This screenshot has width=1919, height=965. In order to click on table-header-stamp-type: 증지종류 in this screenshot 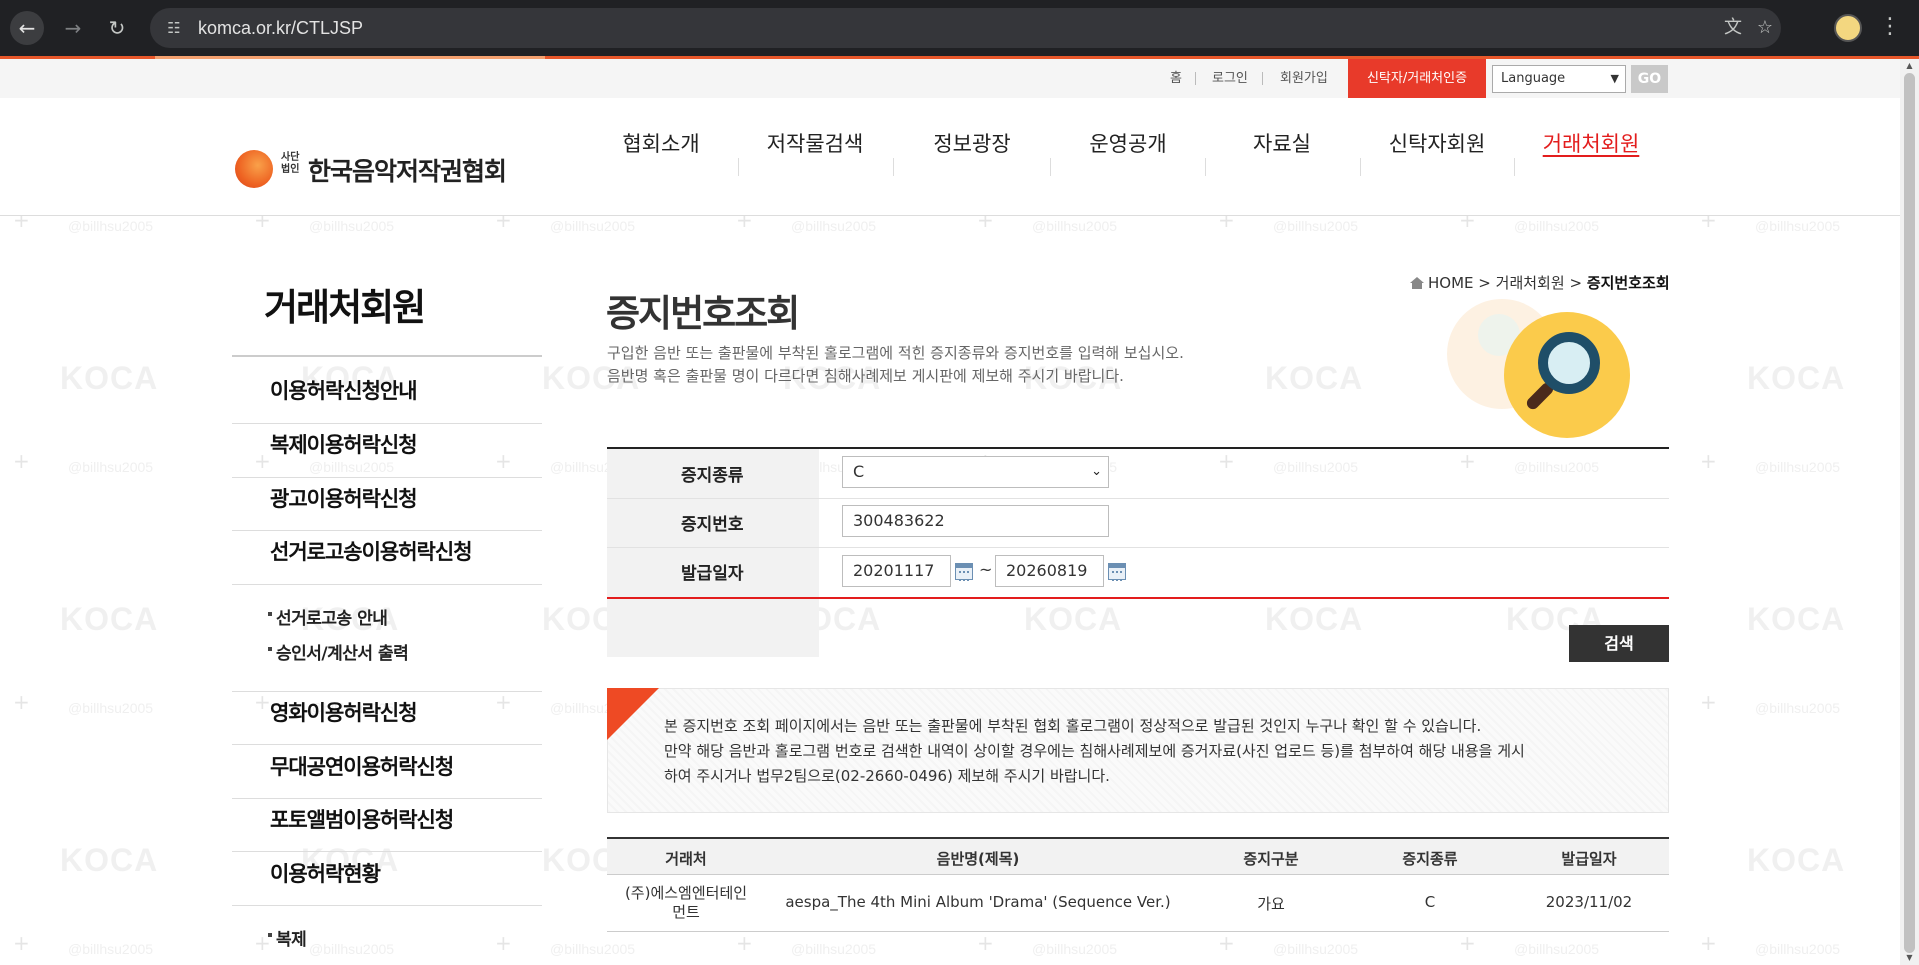, I will do `click(1430, 859)`.